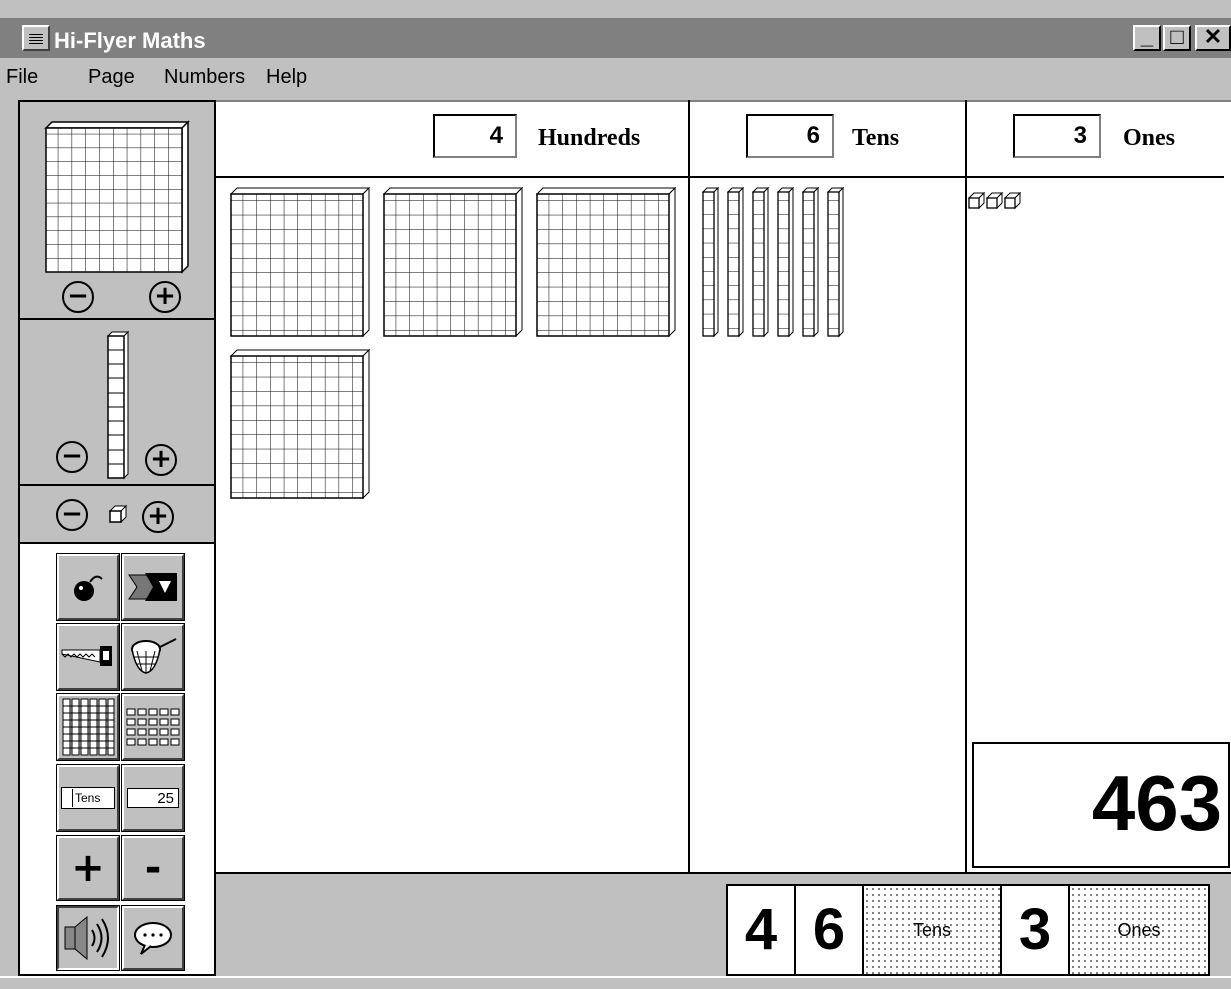 The image size is (1231, 989). I want to click on hundreds-tens-divider, so click(689, 486).